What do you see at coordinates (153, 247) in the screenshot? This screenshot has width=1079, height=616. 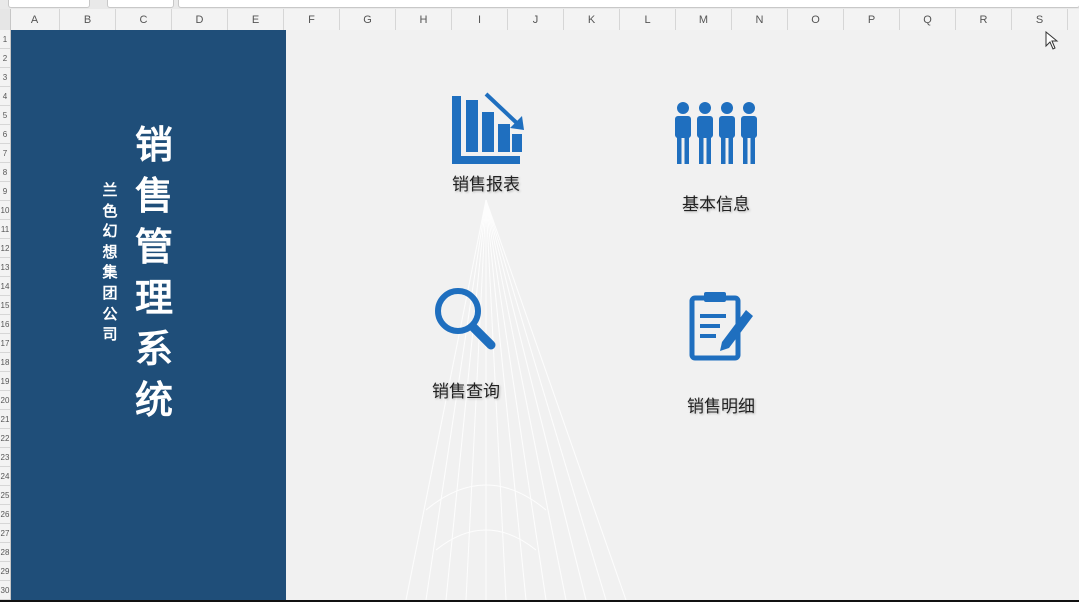 I see `title-char: 管` at bounding box center [153, 247].